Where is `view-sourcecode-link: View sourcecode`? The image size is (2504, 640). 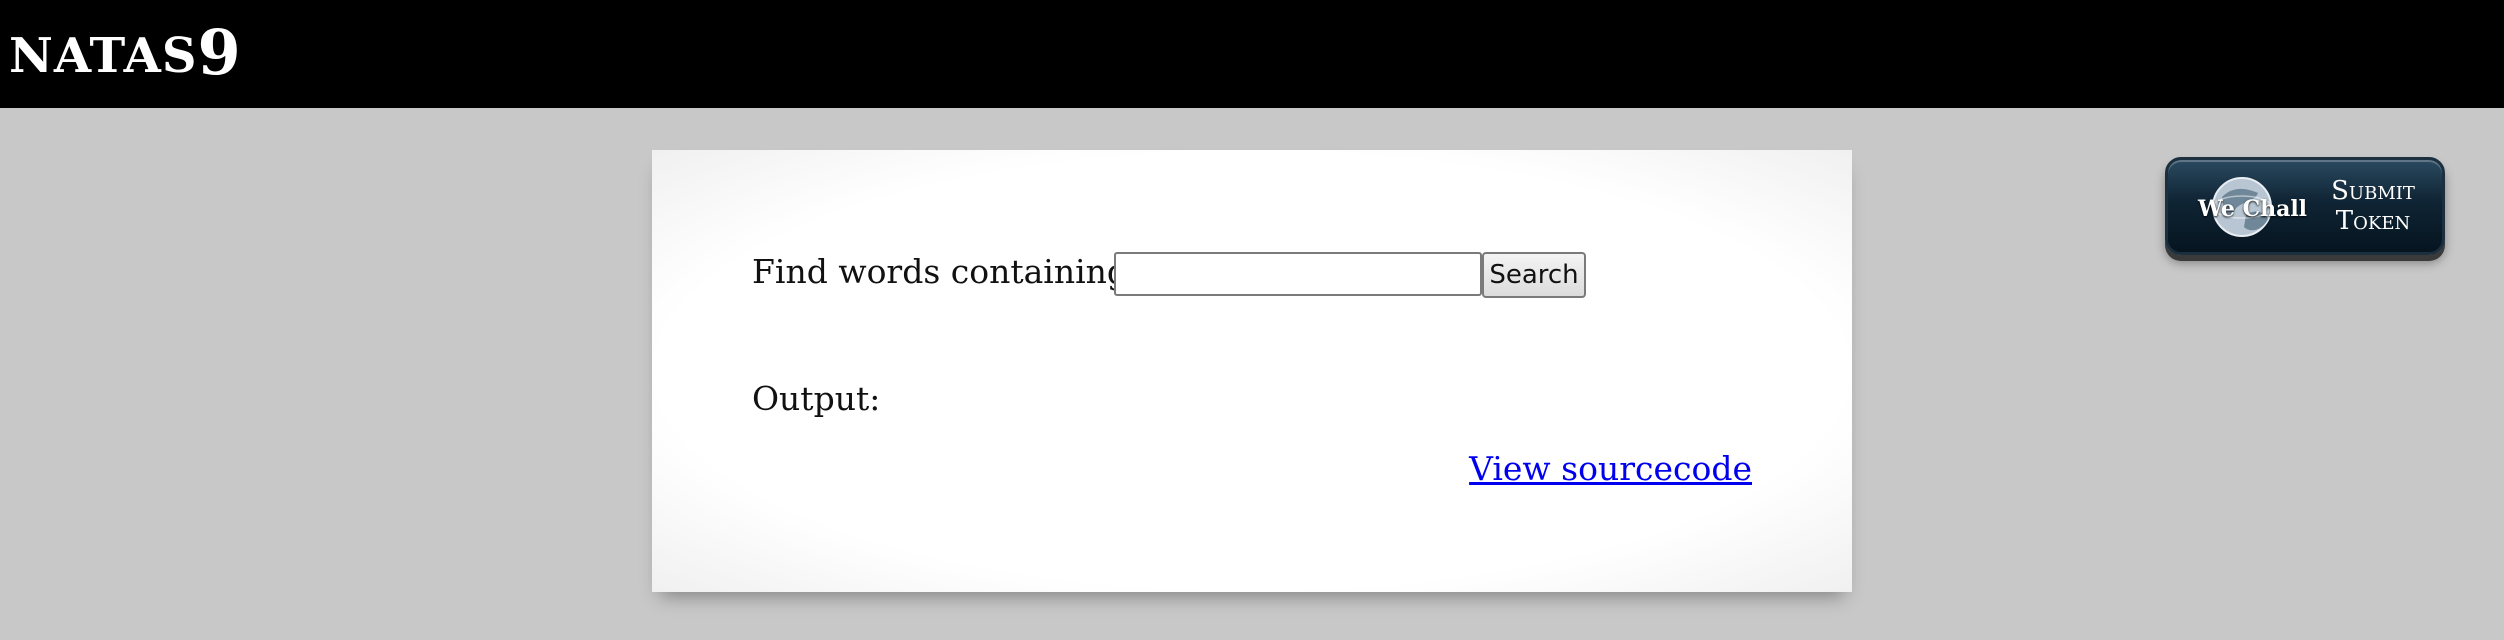
view-sourcecode-link: View sourcecode is located at coordinates (1610, 468).